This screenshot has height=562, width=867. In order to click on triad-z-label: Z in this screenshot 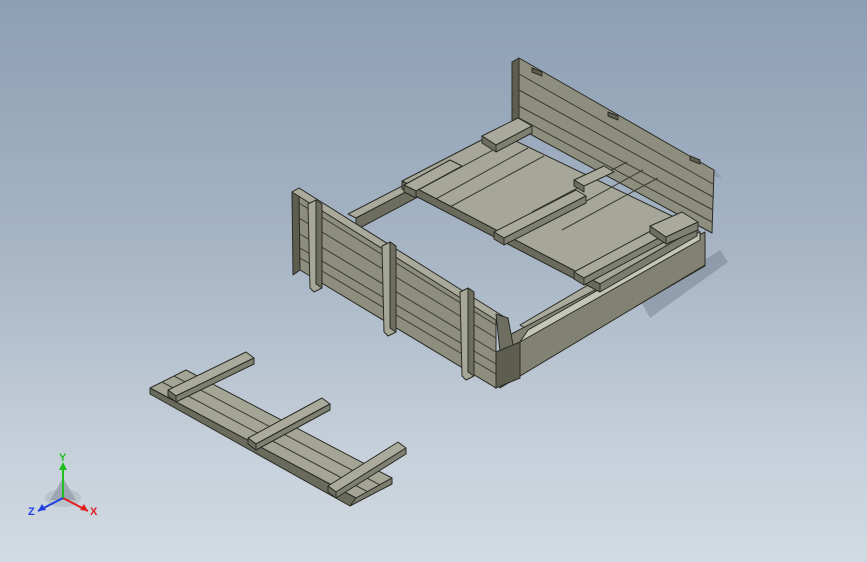, I will do `click(31, 512)`.